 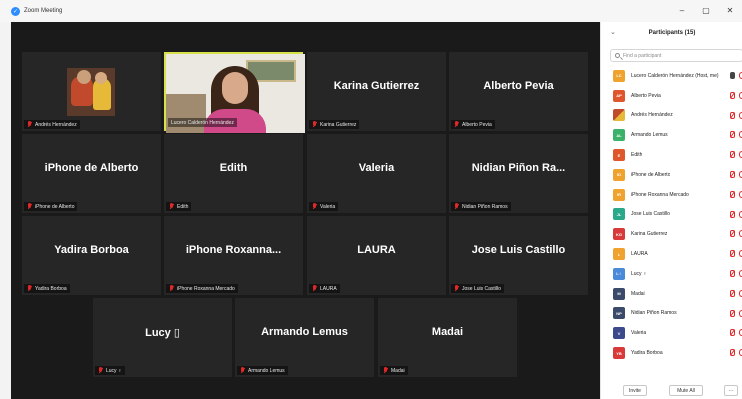 I want to click on participant-row: YB Yadira Borboa, so click(x=671, y=353).